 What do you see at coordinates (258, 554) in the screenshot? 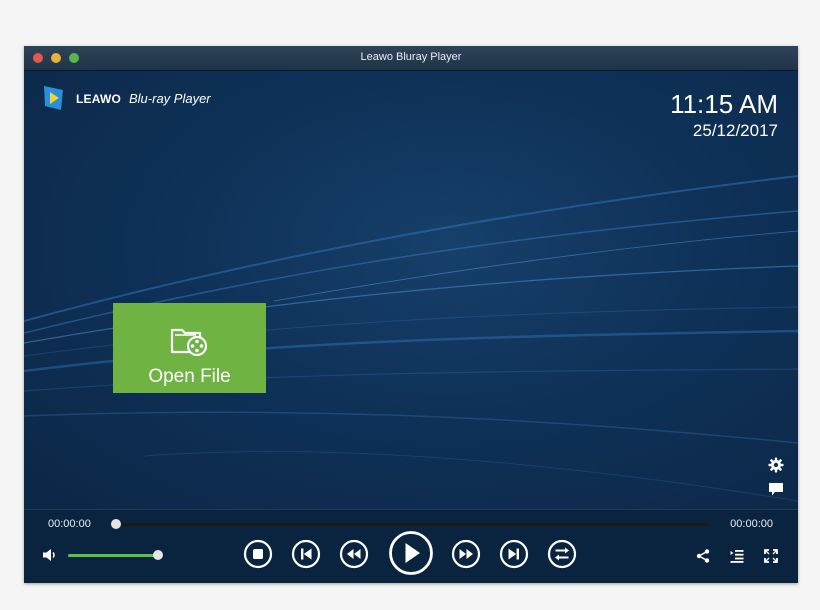
I see `stop-icon` at bounding box center [258, 554].